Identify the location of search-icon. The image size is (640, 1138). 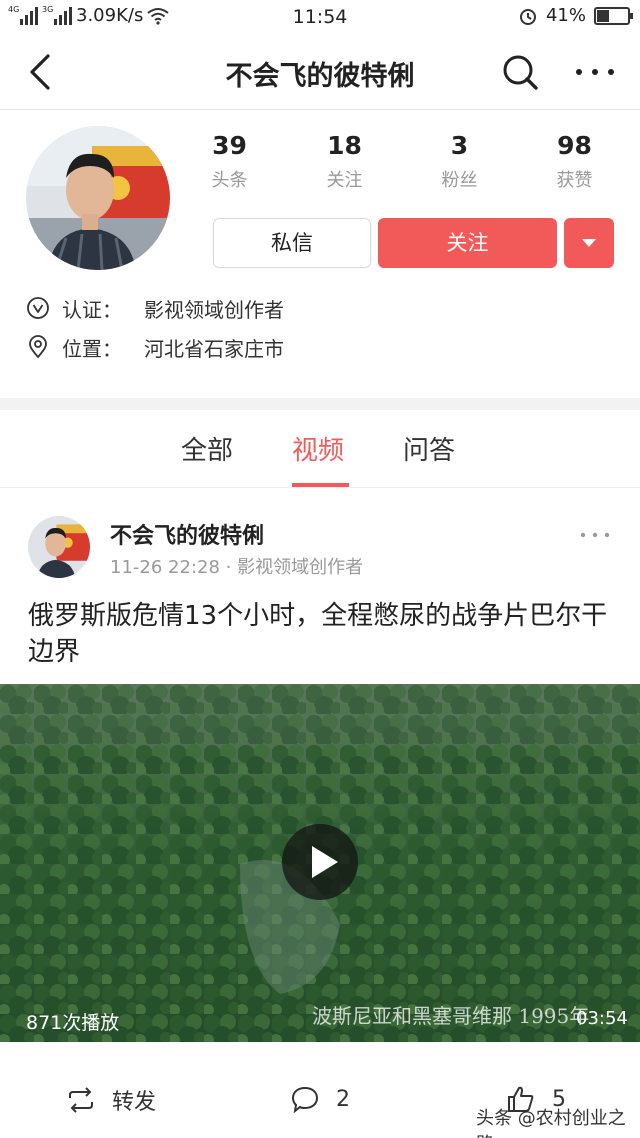
(520, 72).